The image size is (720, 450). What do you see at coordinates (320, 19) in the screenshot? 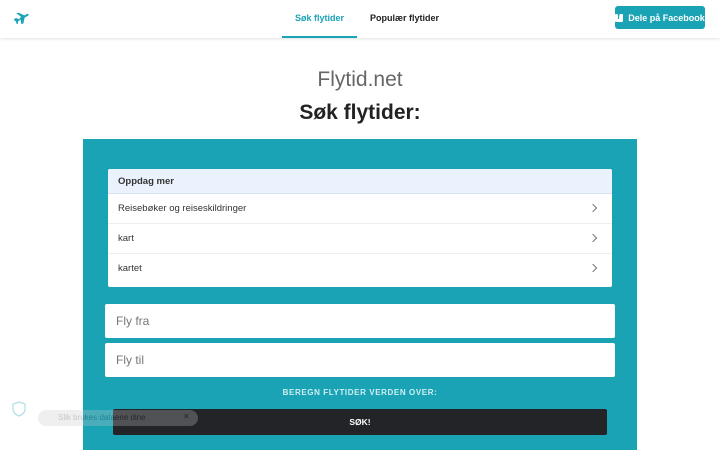
I see `tab-search-flight-times: Søk flytider` at bounding box center [320, 19].